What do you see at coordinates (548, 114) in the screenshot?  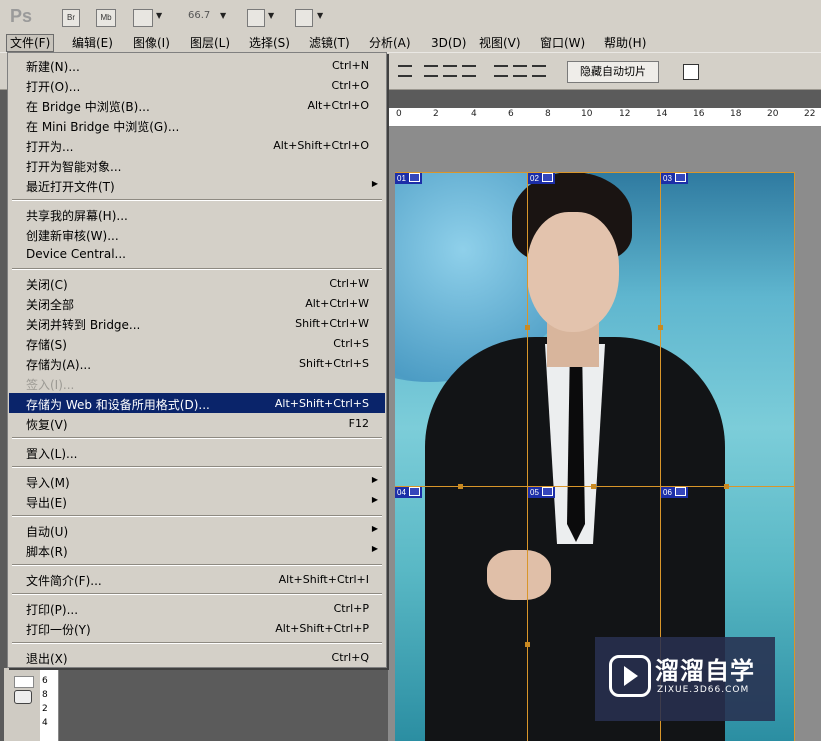 I see `ruler-tick-label: 8` at bounding box center [548, 114].